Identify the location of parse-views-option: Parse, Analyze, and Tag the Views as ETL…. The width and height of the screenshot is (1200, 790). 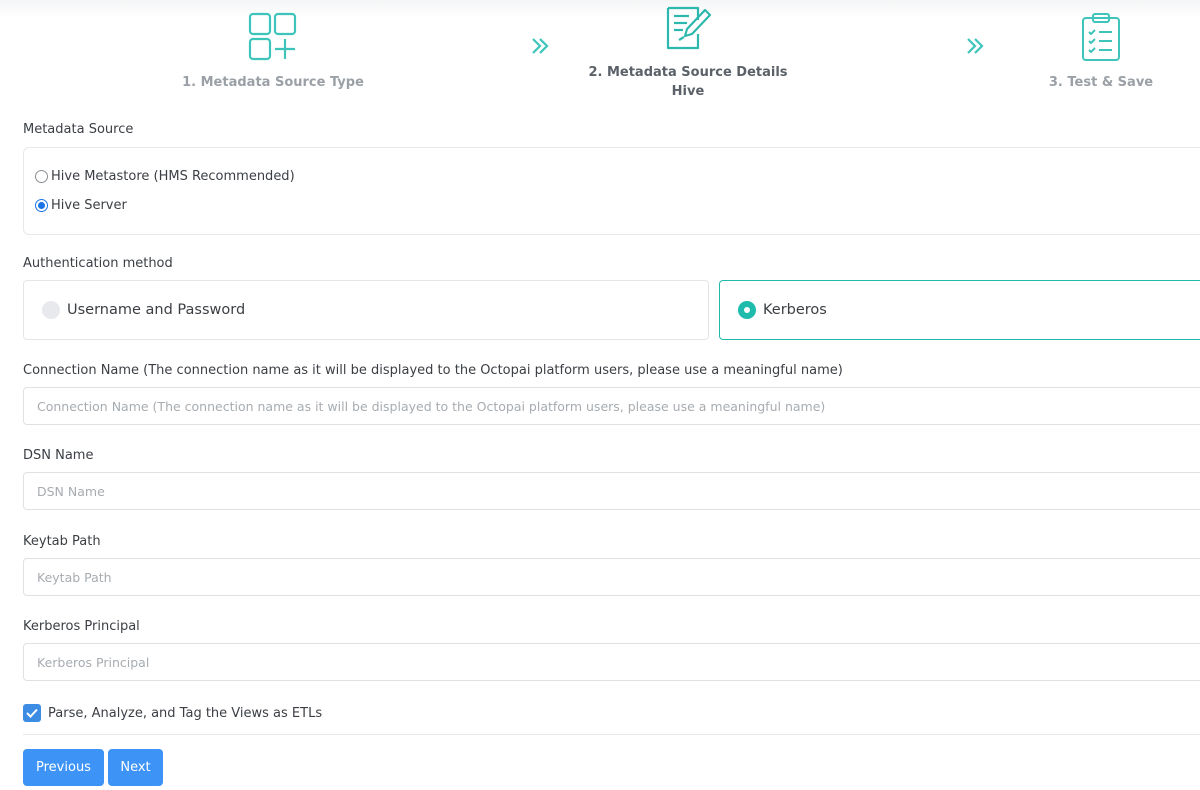
(172, 713).